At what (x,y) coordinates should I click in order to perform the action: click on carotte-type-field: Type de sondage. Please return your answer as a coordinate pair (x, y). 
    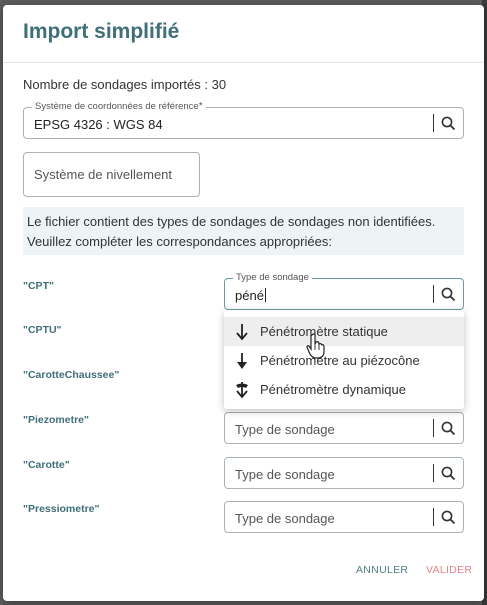
    Looking at the image, I should click on (344, 473).